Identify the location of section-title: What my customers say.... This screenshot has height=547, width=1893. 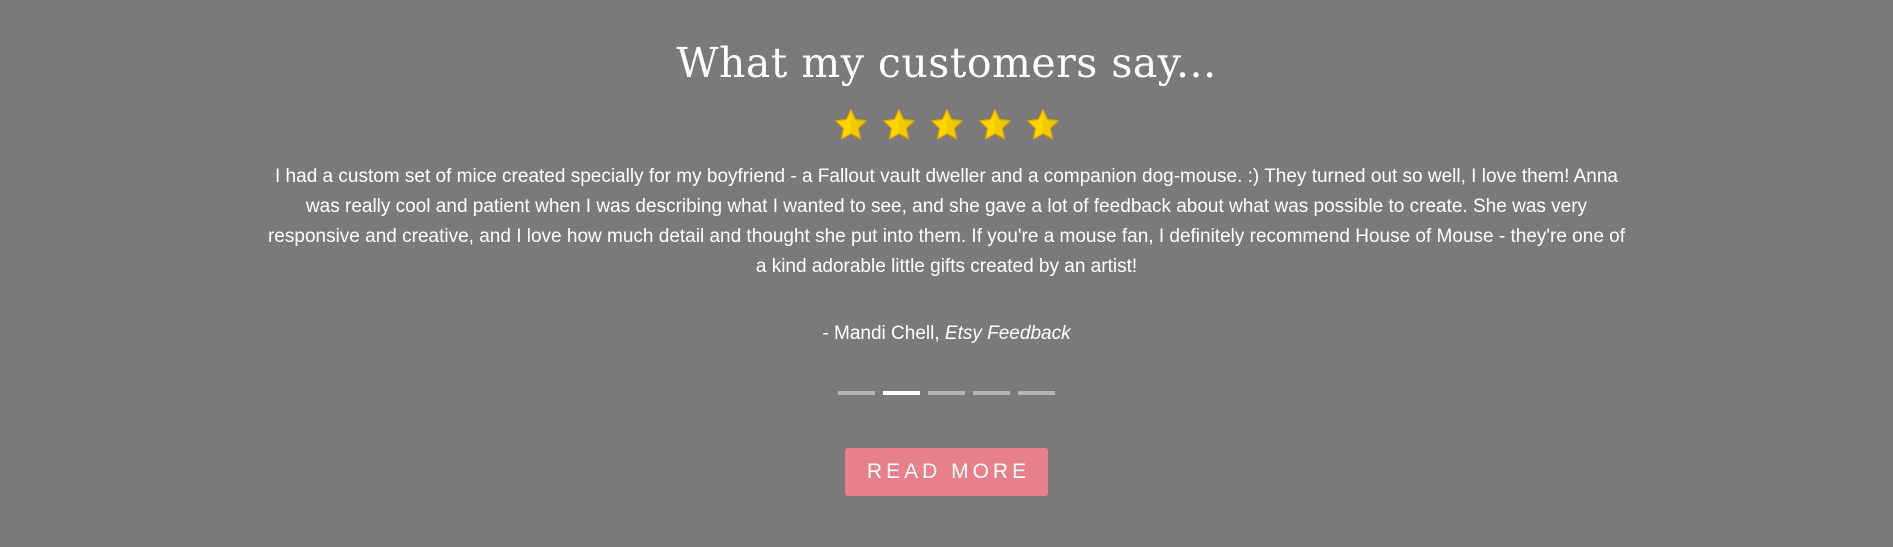
(946, 63).